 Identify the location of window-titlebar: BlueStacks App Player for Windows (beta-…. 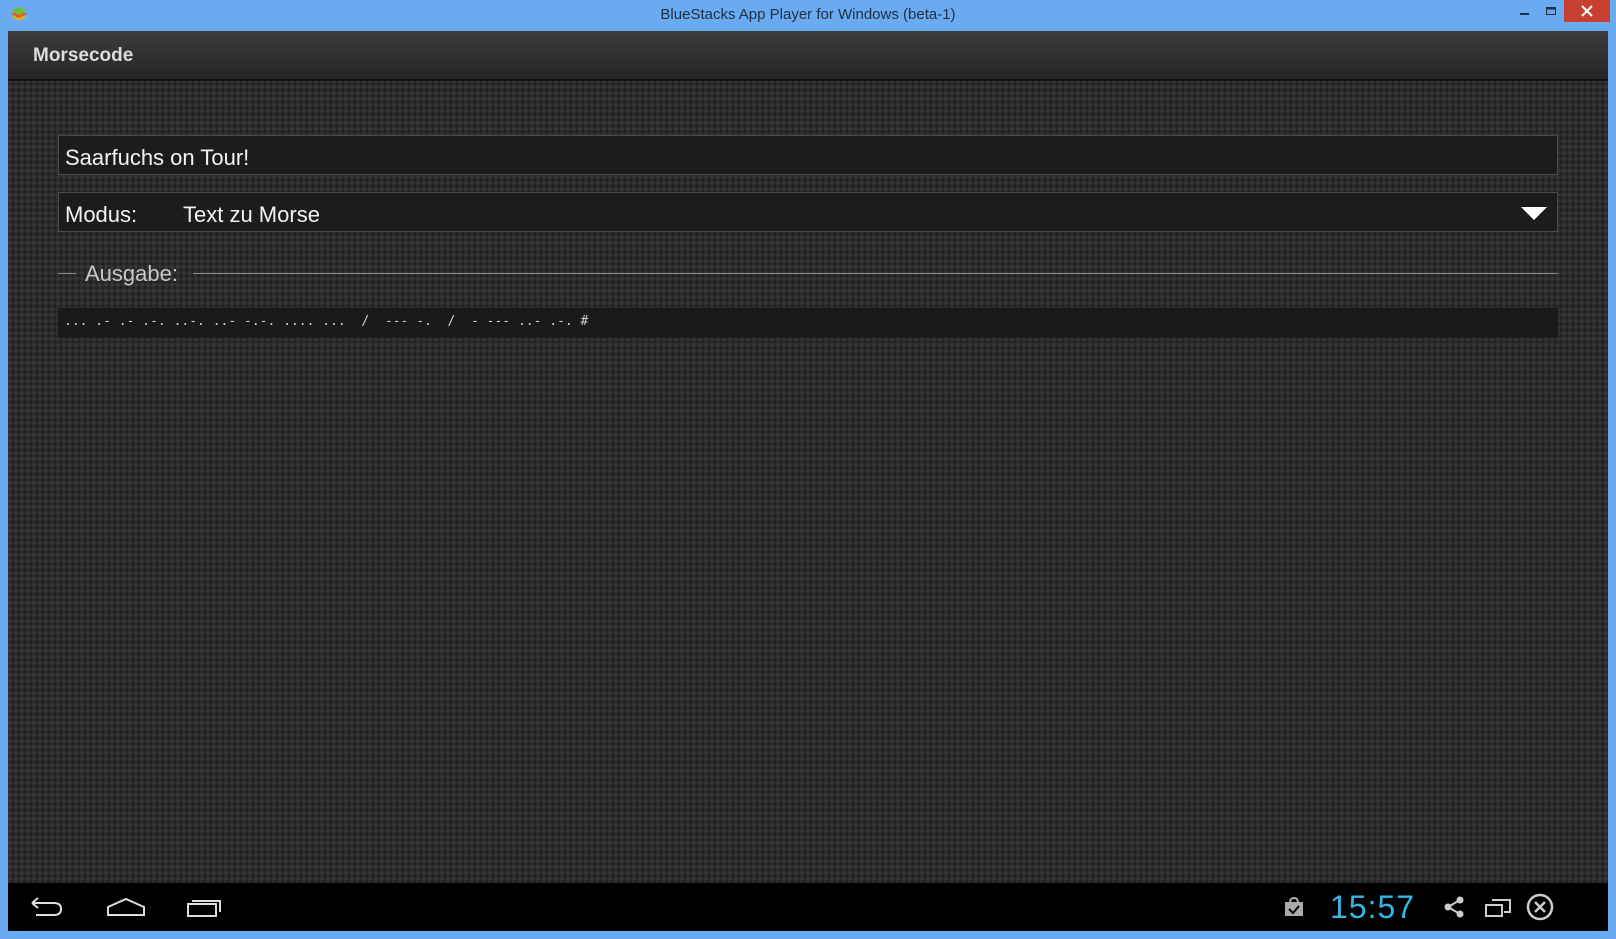
(808, 15).